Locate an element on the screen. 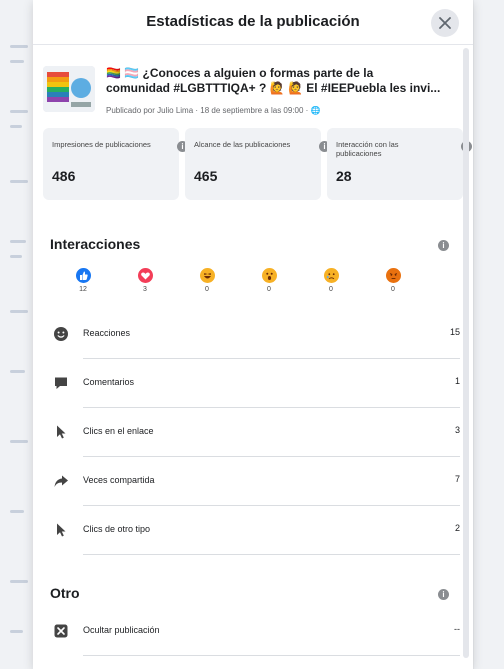 This screenshot has width=504, height=669. row-label: Ocultar publicación is located at coordinates (121, 630).